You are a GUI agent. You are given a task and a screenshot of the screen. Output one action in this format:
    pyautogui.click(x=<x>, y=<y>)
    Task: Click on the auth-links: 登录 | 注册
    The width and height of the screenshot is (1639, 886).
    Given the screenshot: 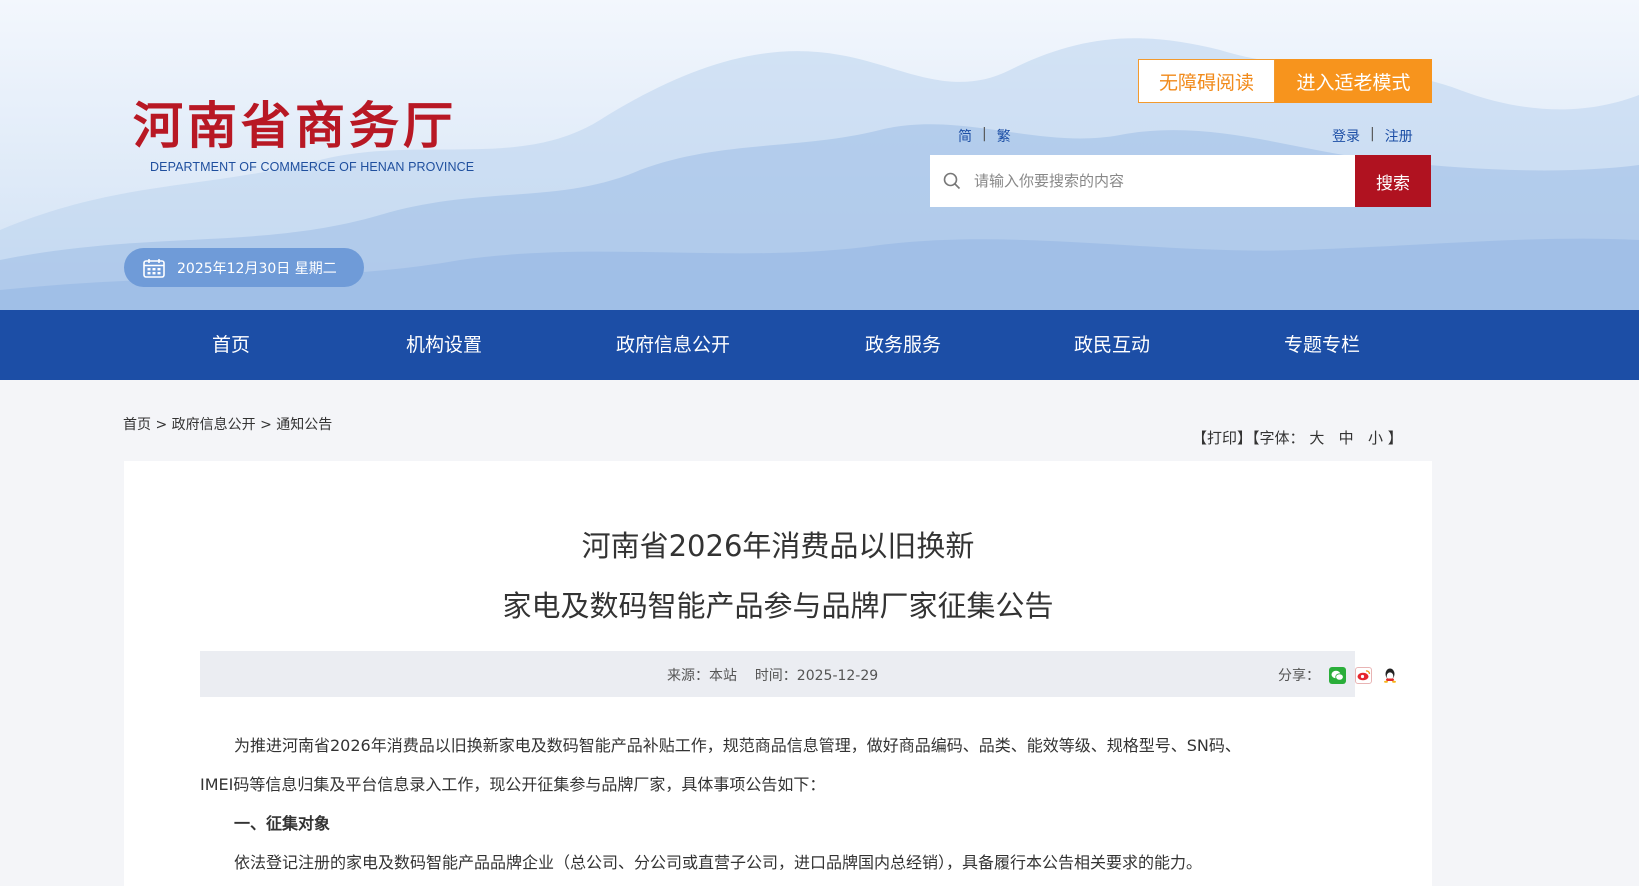 What is the action you would take?
    pyautogui.click(x=1372, y=136)
    